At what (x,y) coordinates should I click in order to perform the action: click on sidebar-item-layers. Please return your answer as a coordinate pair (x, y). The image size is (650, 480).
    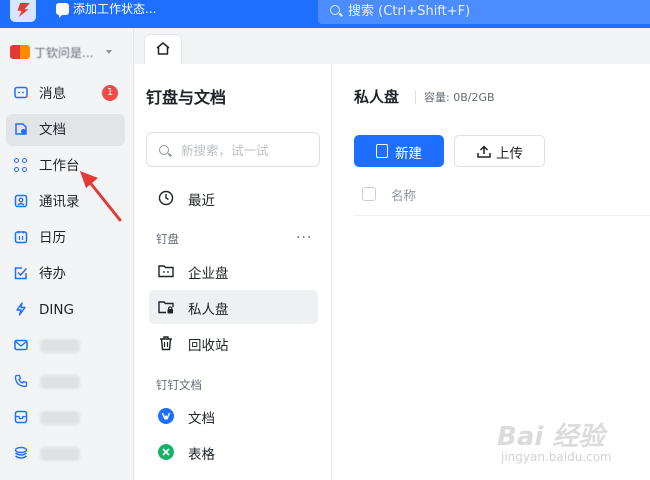
    Looking at the image, I should click on (65, 454).